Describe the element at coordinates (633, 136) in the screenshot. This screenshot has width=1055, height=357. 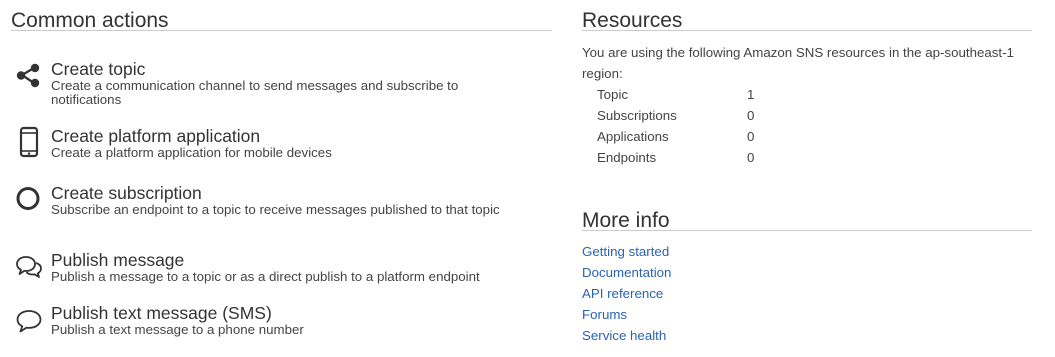
I see `resource-name: Applications` at that location.